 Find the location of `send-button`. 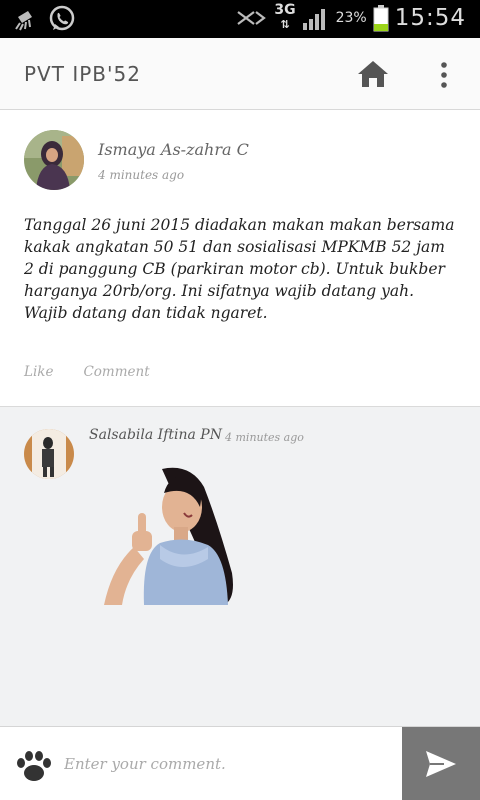

send-button is located at coordinates (441, 763).